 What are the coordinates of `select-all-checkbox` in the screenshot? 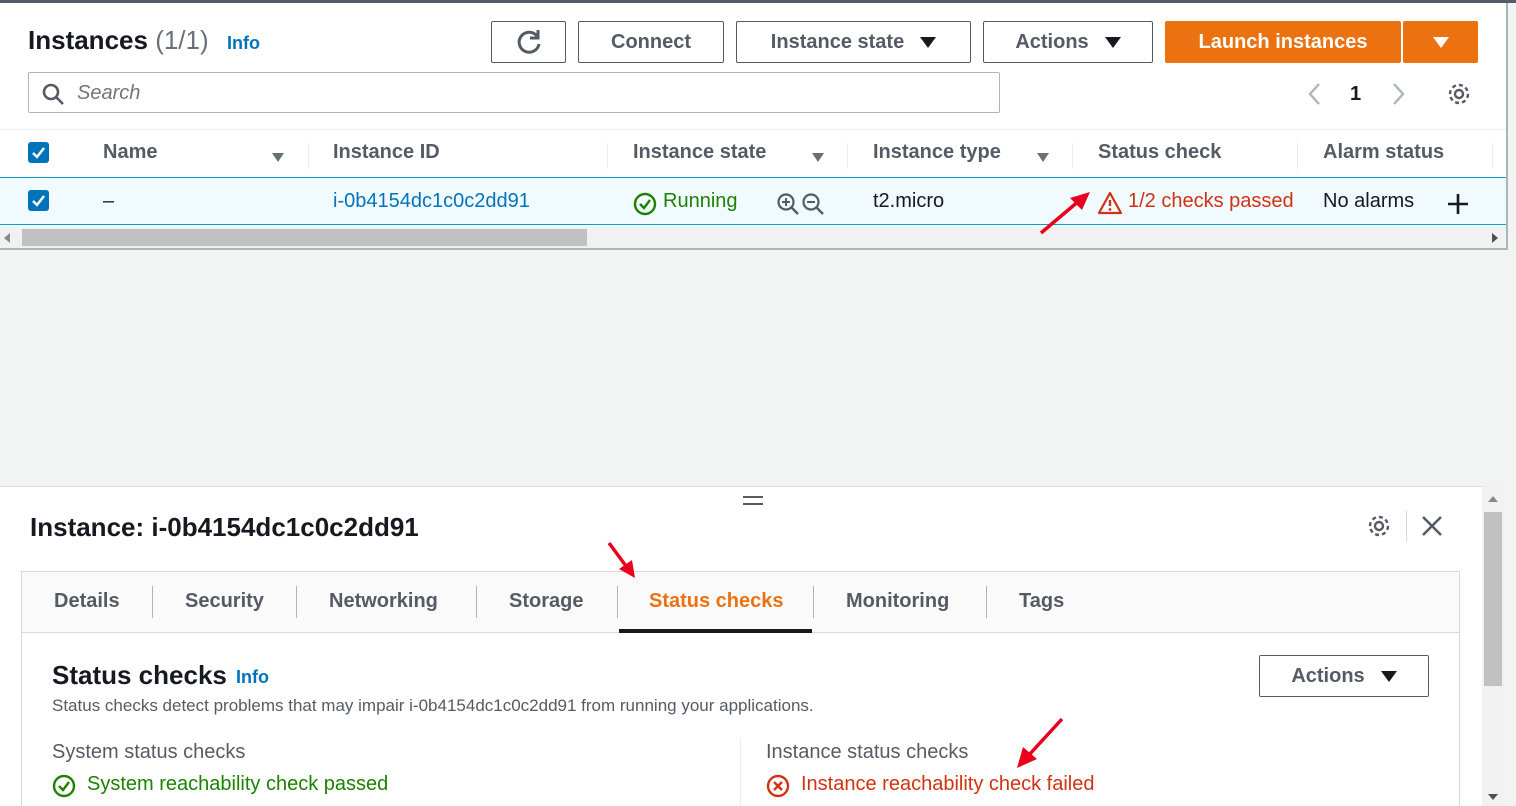 It's located at (38, 152).